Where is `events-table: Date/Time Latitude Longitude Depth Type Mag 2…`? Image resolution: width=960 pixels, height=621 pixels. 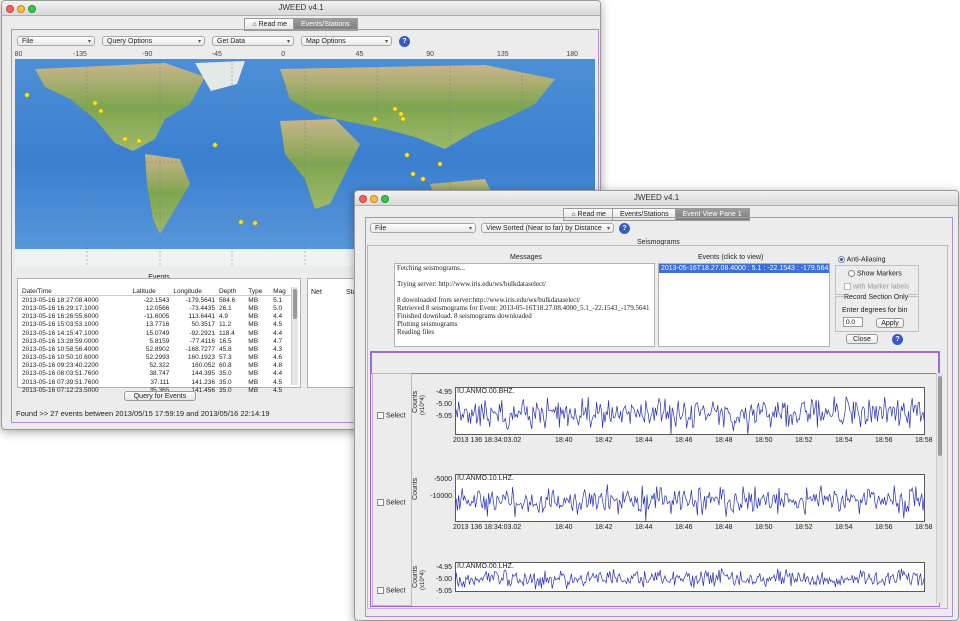 events-table: Date/Time Latitude Longitude Depth Type Mag 2… is located at coordinates (159, 336).